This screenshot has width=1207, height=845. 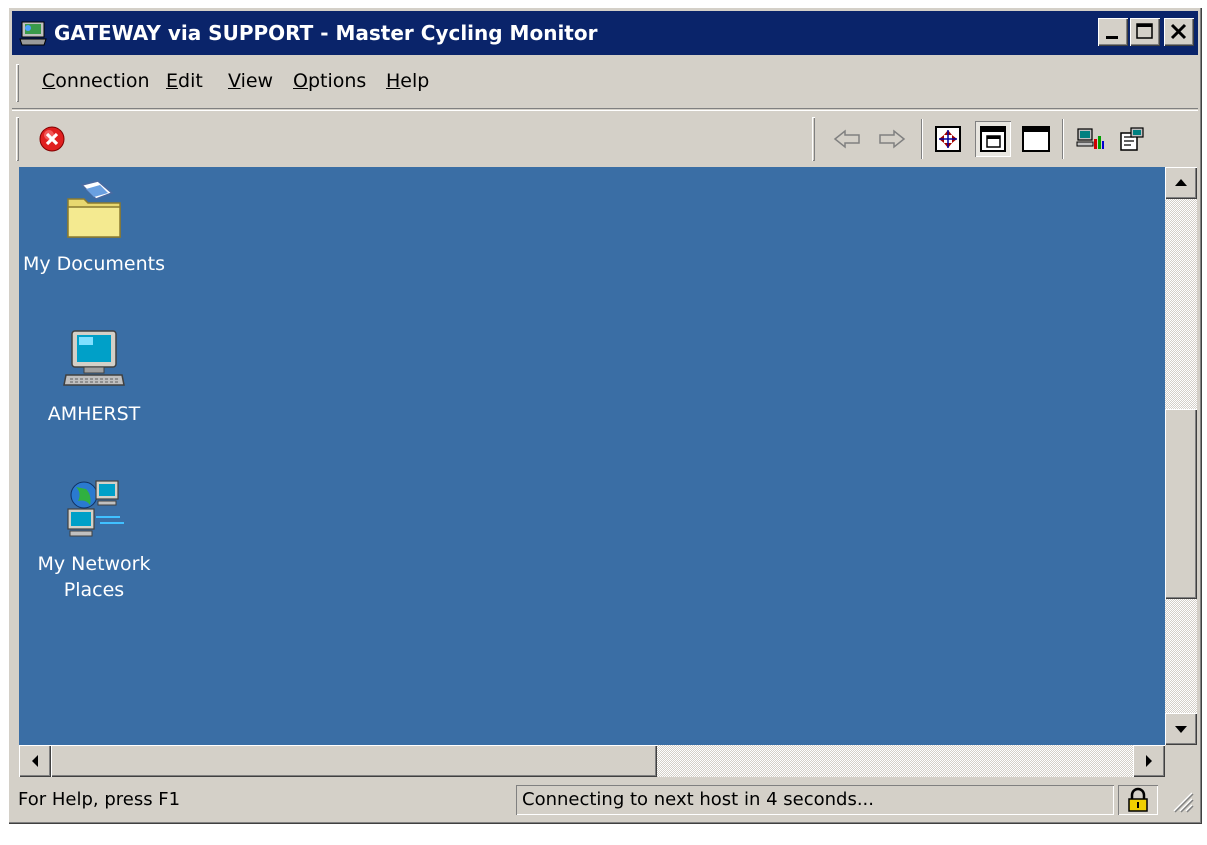 What do you see at coordinates (813, 139) in the screenshot?
I see `toolbar-grip-right` at bounding box center [813, 139].